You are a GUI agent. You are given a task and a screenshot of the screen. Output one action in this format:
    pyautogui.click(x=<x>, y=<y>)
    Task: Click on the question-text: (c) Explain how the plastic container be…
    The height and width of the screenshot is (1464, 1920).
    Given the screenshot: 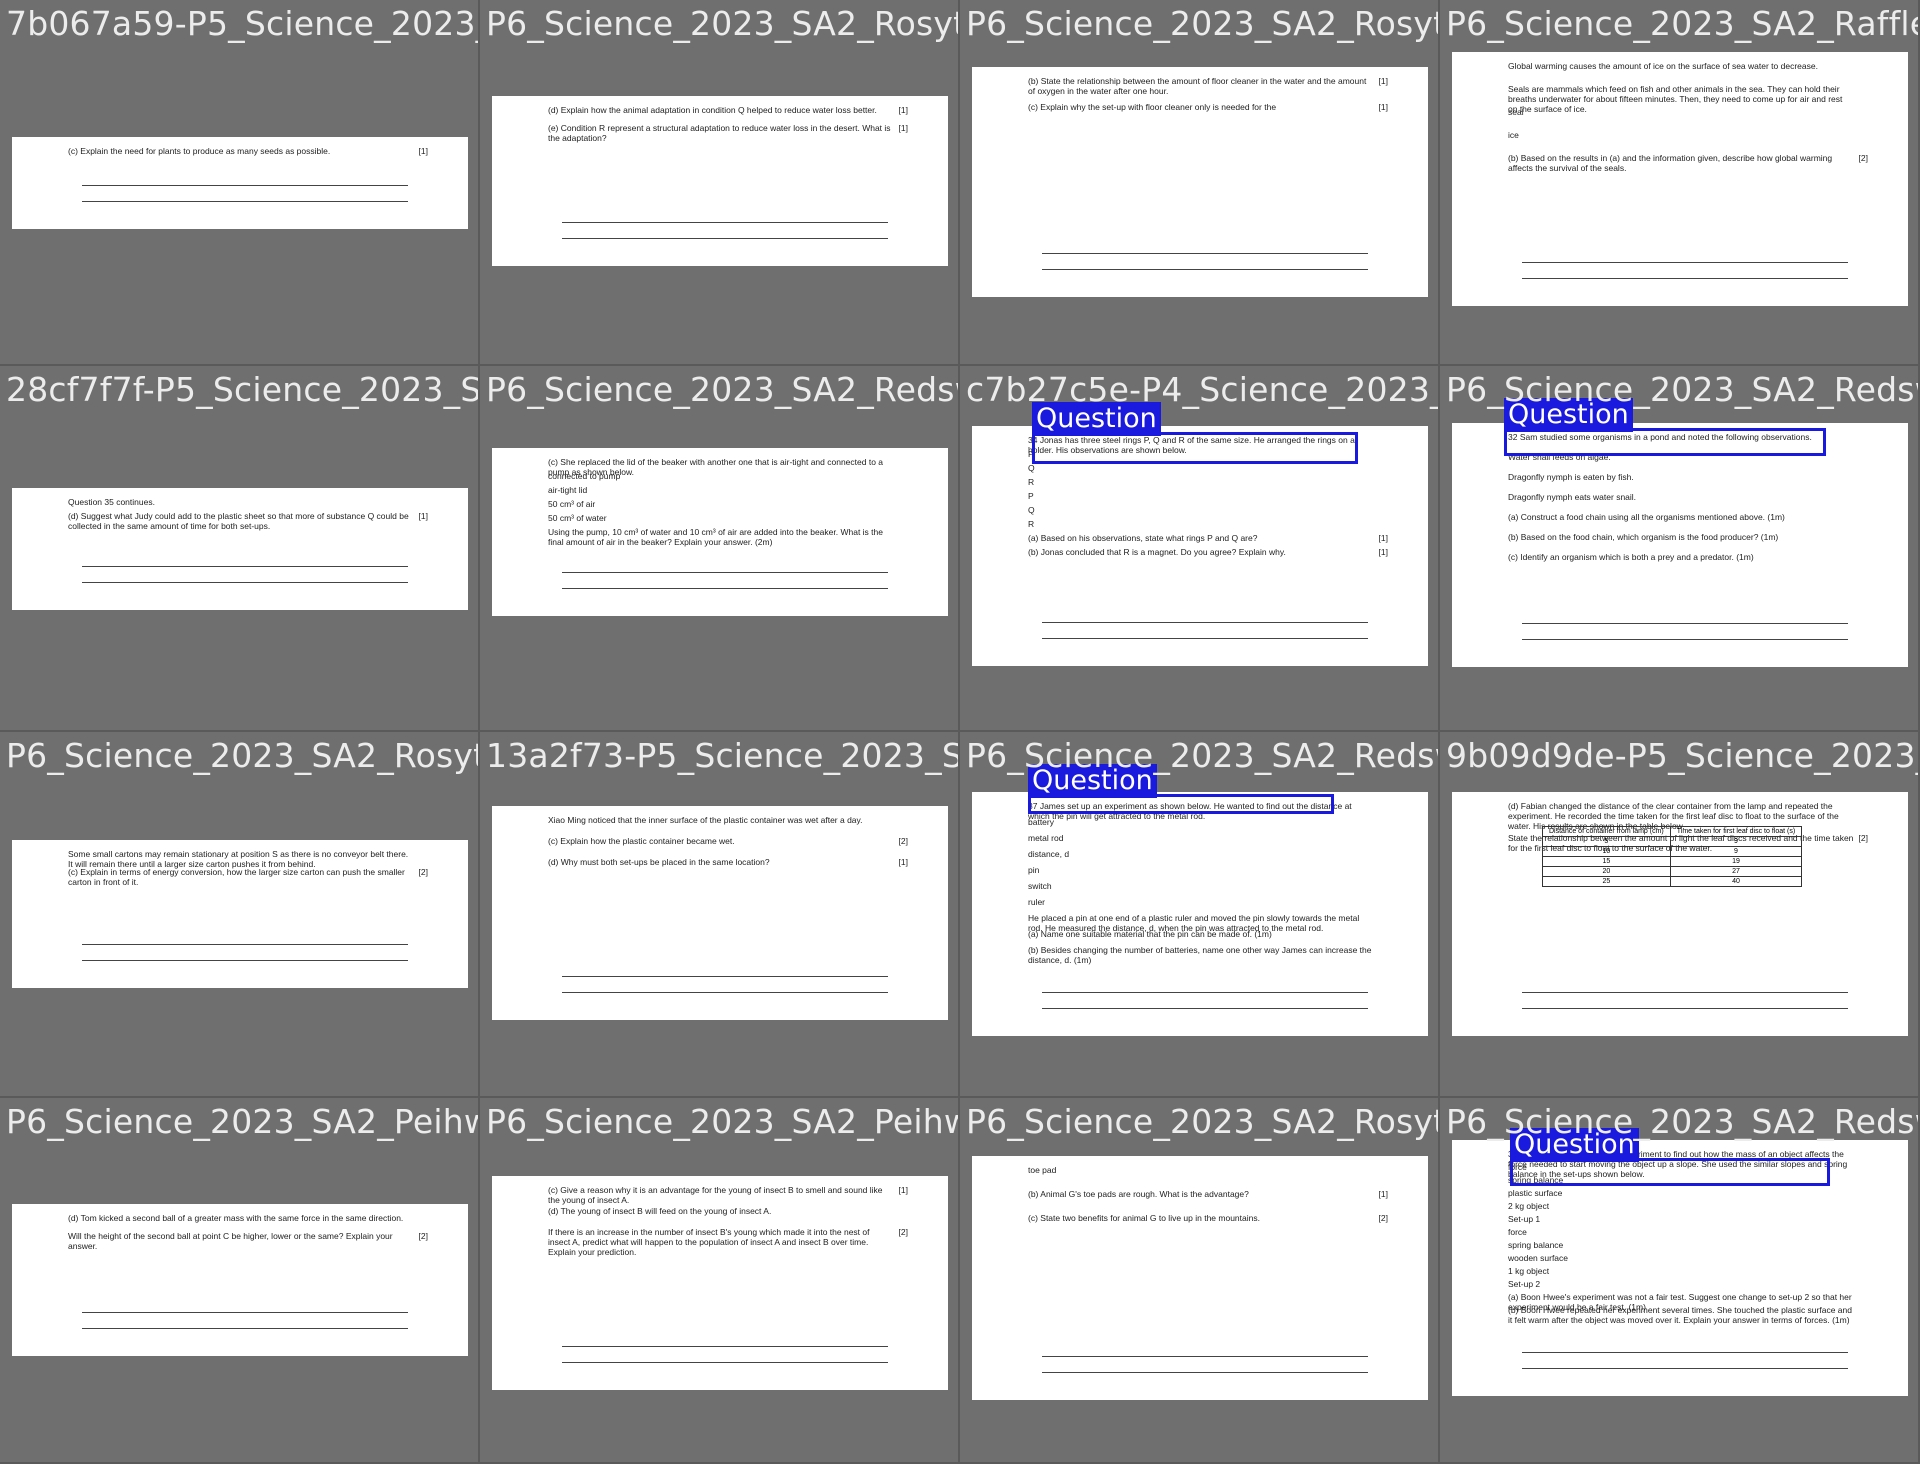 What is the action you would take?
    pyautogui.click(x=641, y=841)
    